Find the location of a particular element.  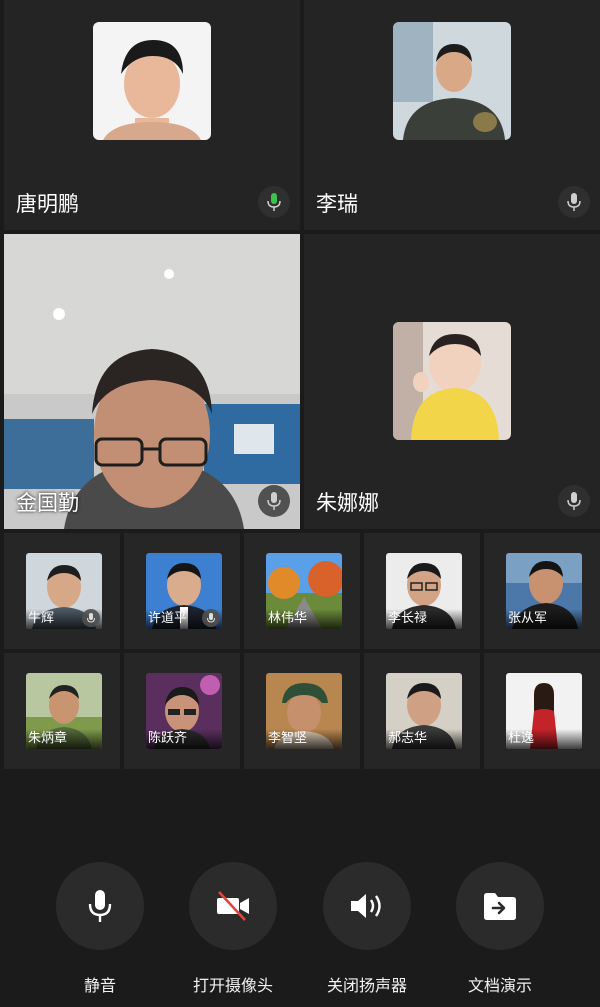

call-controls: 静音 打开摄像头 关闭扬声器 文档演示 is located at coordinates (300, 934).